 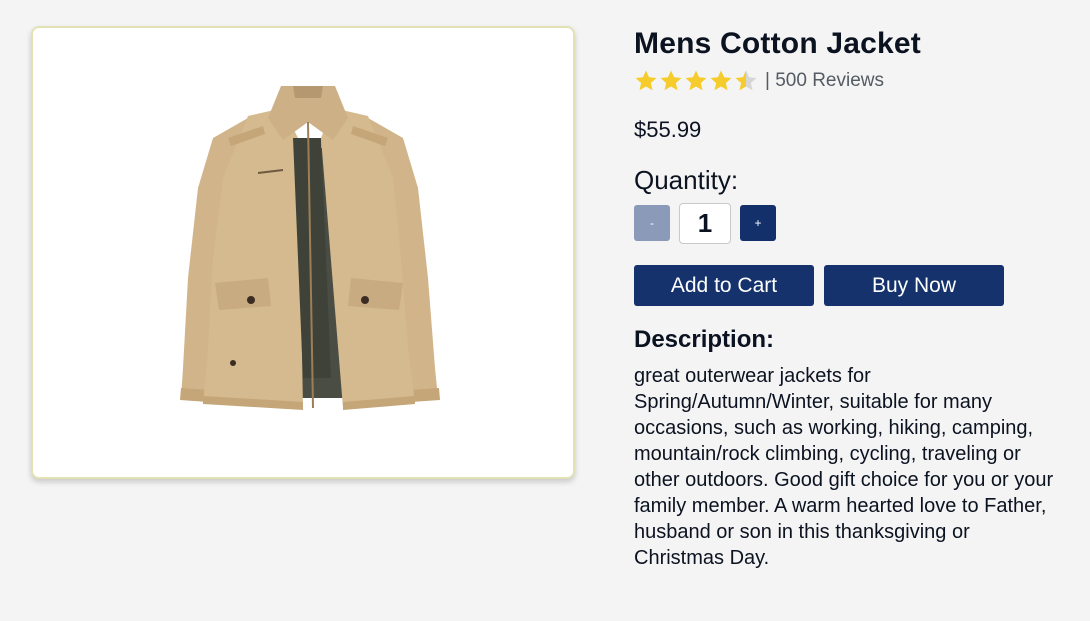 I want to click on star-rating, so click(x=696, y=81).